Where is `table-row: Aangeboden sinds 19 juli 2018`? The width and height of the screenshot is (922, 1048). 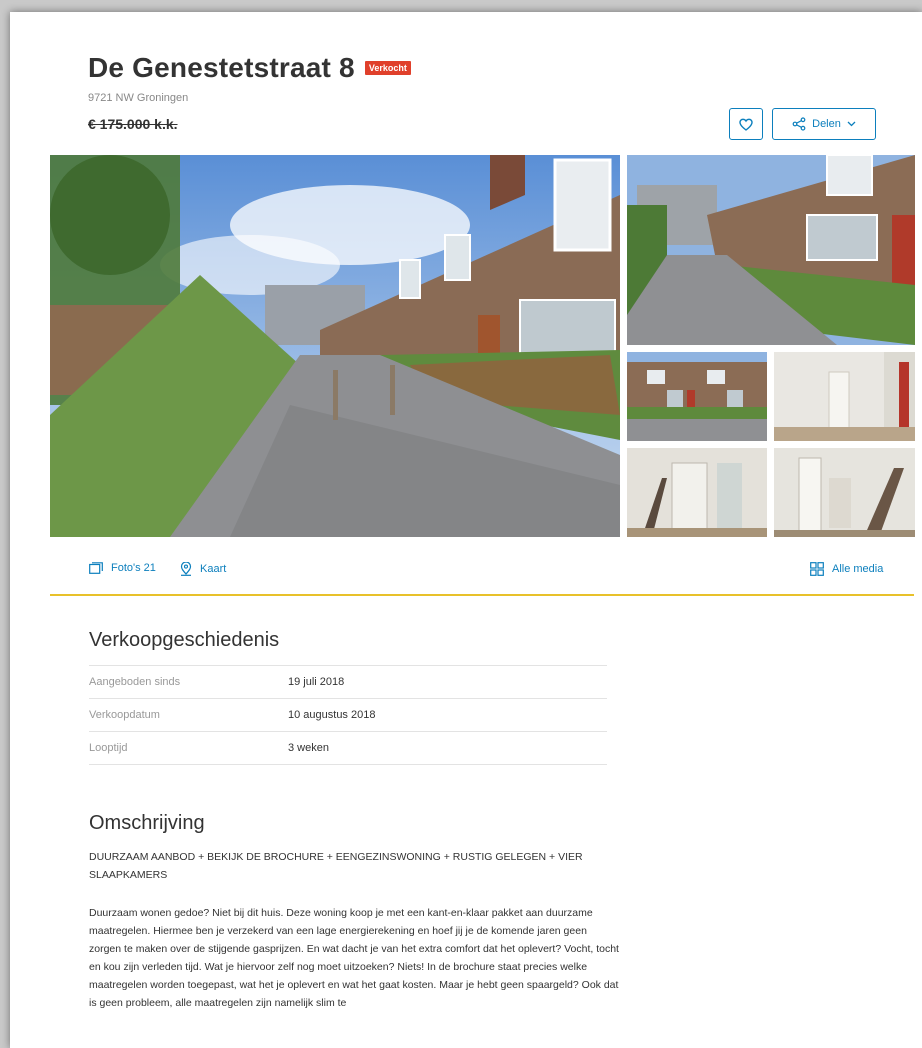
table-row: Aangeboden sinds 19 juli 2018 is located at coordinates (348, 682).